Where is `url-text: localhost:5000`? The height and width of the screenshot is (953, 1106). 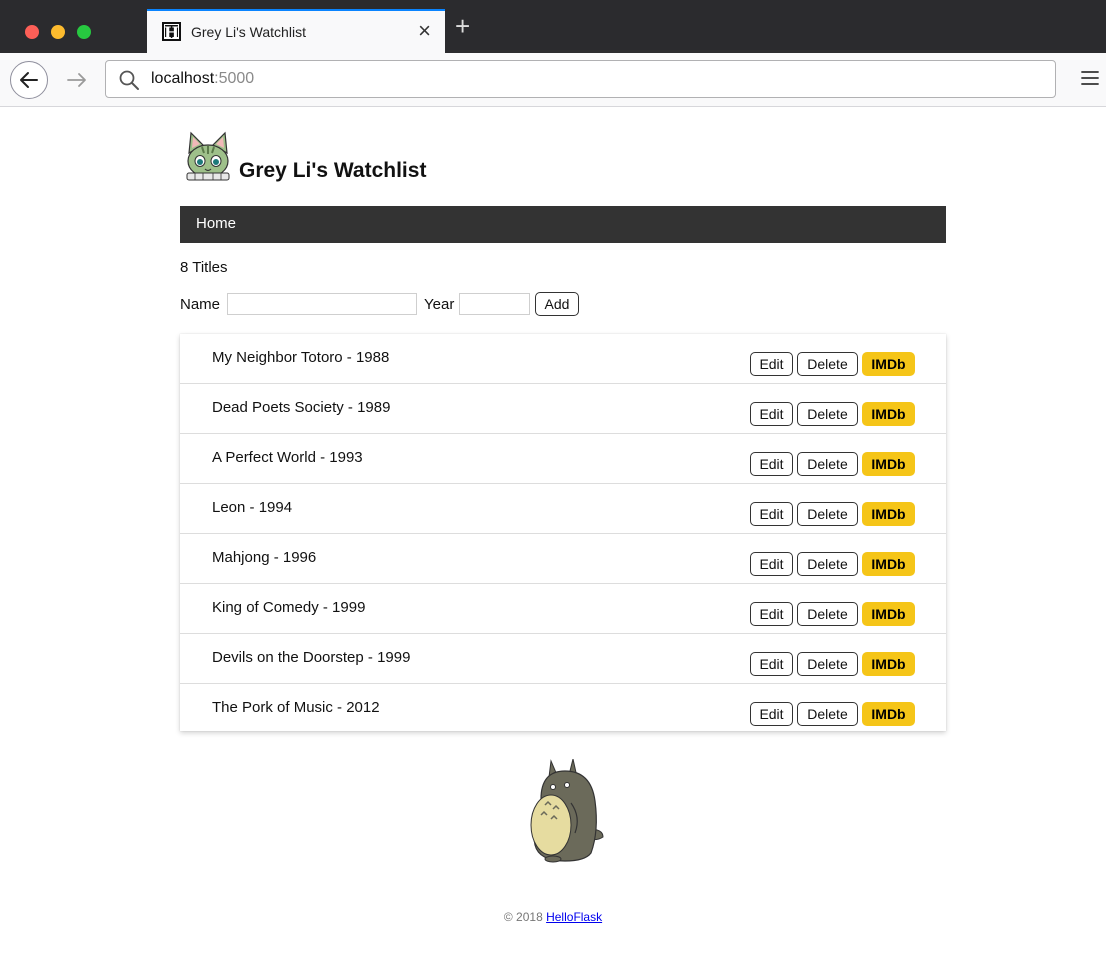 url-text: localhost:5000 is located at coordinates (202, 79).